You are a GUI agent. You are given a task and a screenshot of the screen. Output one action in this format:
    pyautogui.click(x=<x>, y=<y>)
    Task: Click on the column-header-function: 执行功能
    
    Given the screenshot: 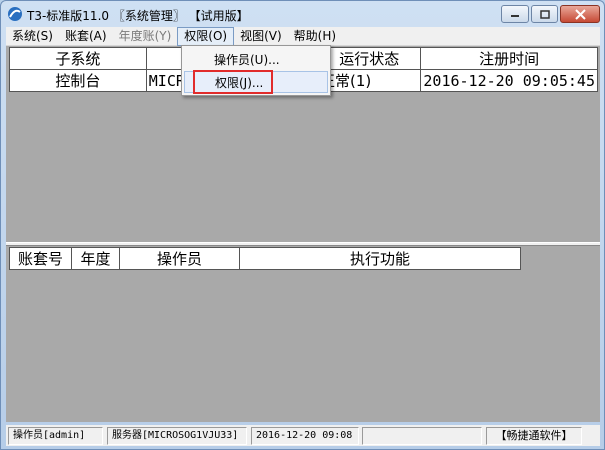 What is the action you would take?
    pyautogui.click(x=380, y=258)
    